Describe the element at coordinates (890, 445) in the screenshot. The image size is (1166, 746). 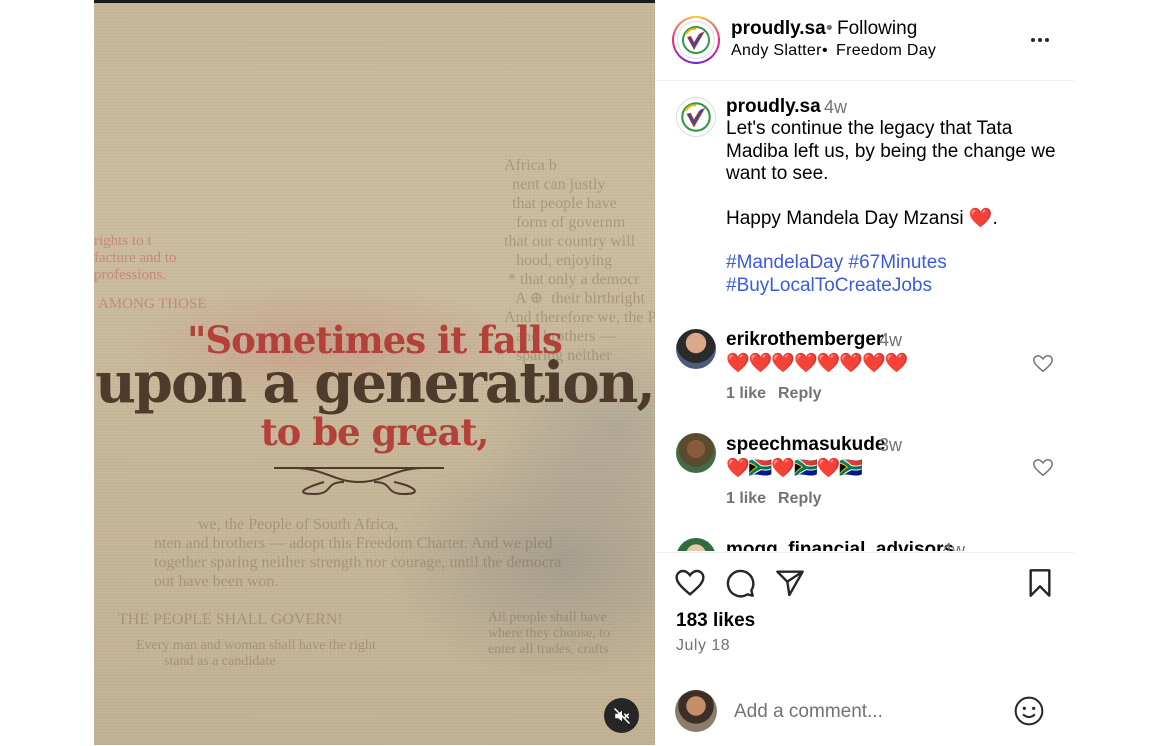
I see `comment-age: 3w` at that location.